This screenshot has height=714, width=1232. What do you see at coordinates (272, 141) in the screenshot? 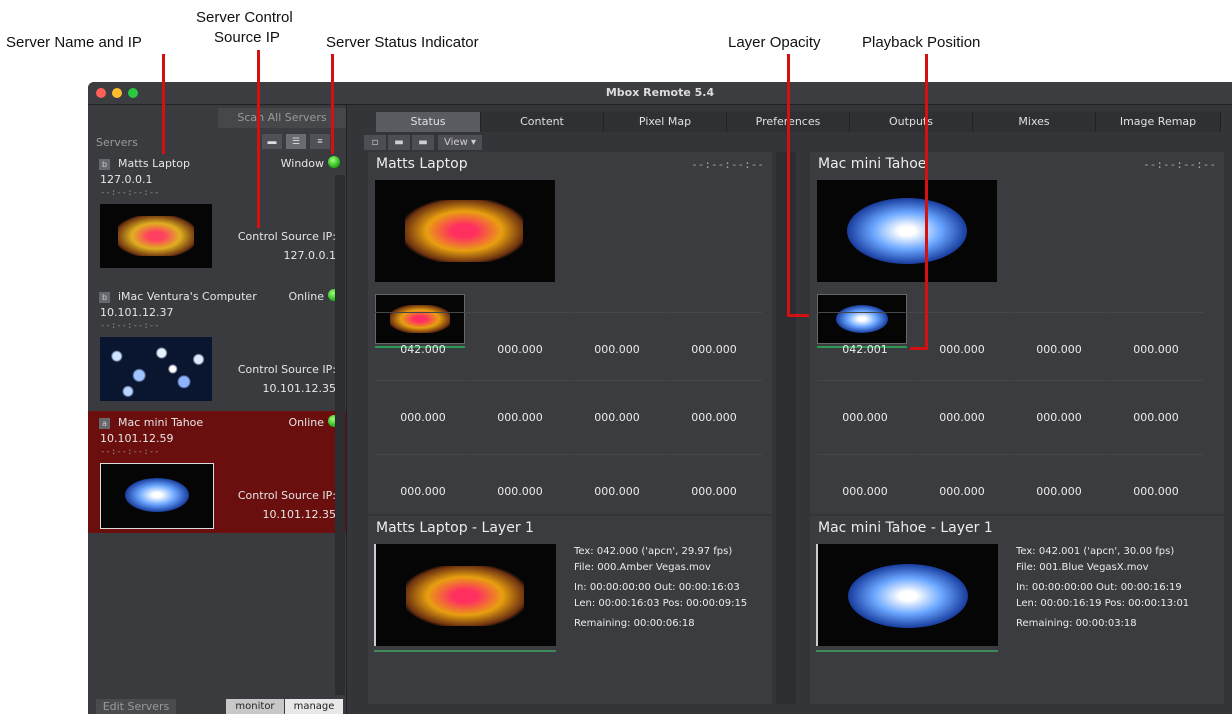
I see `view-small-icon: ▬` at bounding box center [272, 141].